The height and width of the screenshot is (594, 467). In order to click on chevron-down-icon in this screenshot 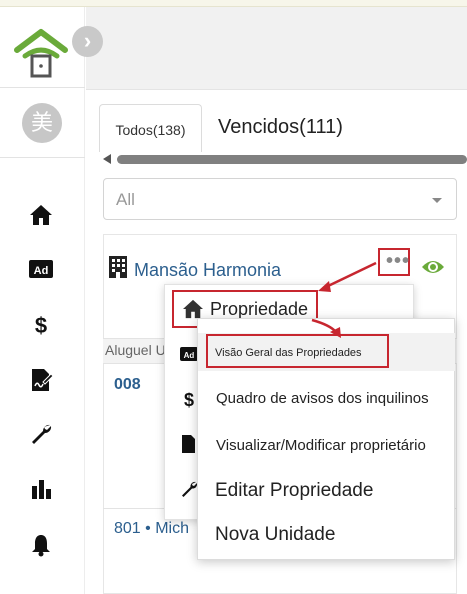, I will do `click(437, 200)`.